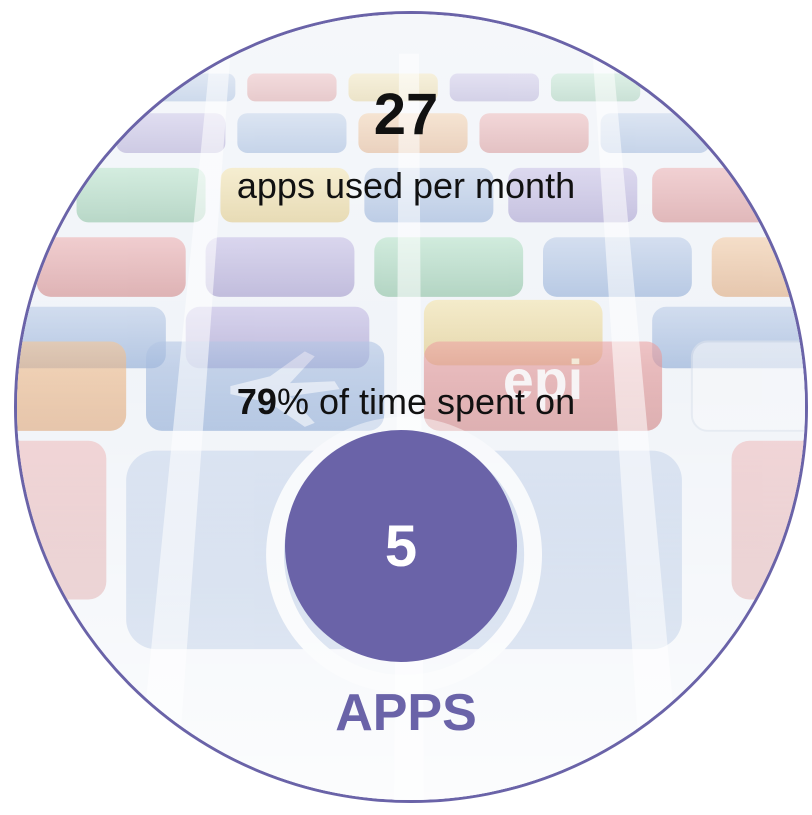  Describe the element at coordinates (256, 401) in the screenshot. I see `time-percent: 79` at that location.